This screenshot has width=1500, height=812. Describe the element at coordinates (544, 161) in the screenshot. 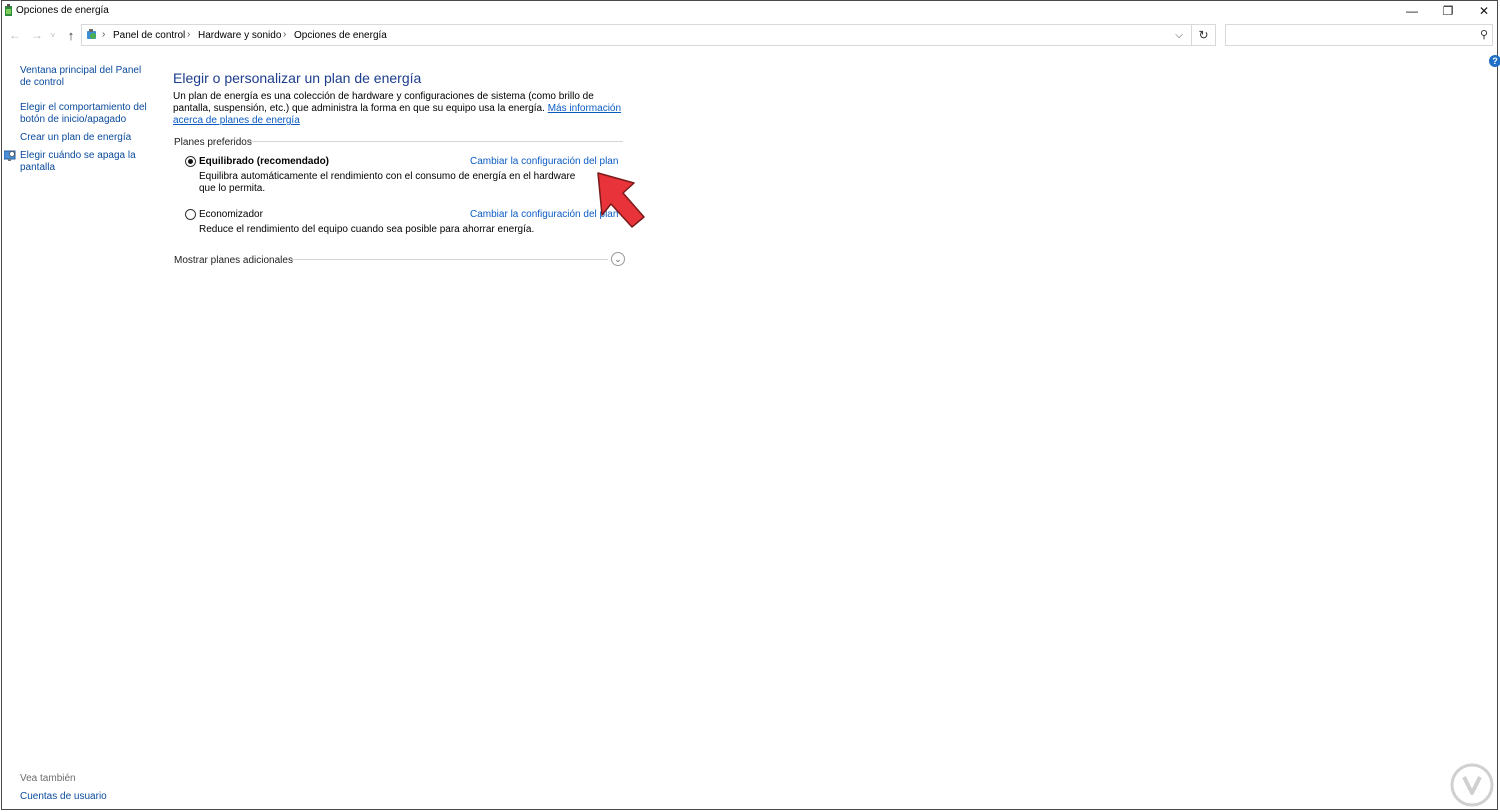

I see `change-plan-settings-link-balanced: Cambiar la configuración del plan` at that location.